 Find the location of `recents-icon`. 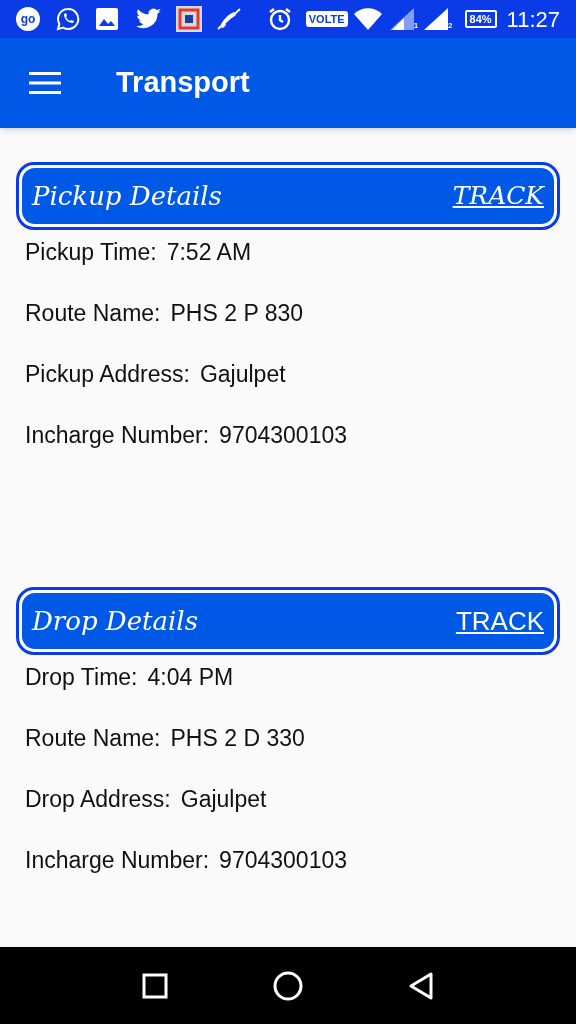

recents-icon is located at coordinates (155, 985).